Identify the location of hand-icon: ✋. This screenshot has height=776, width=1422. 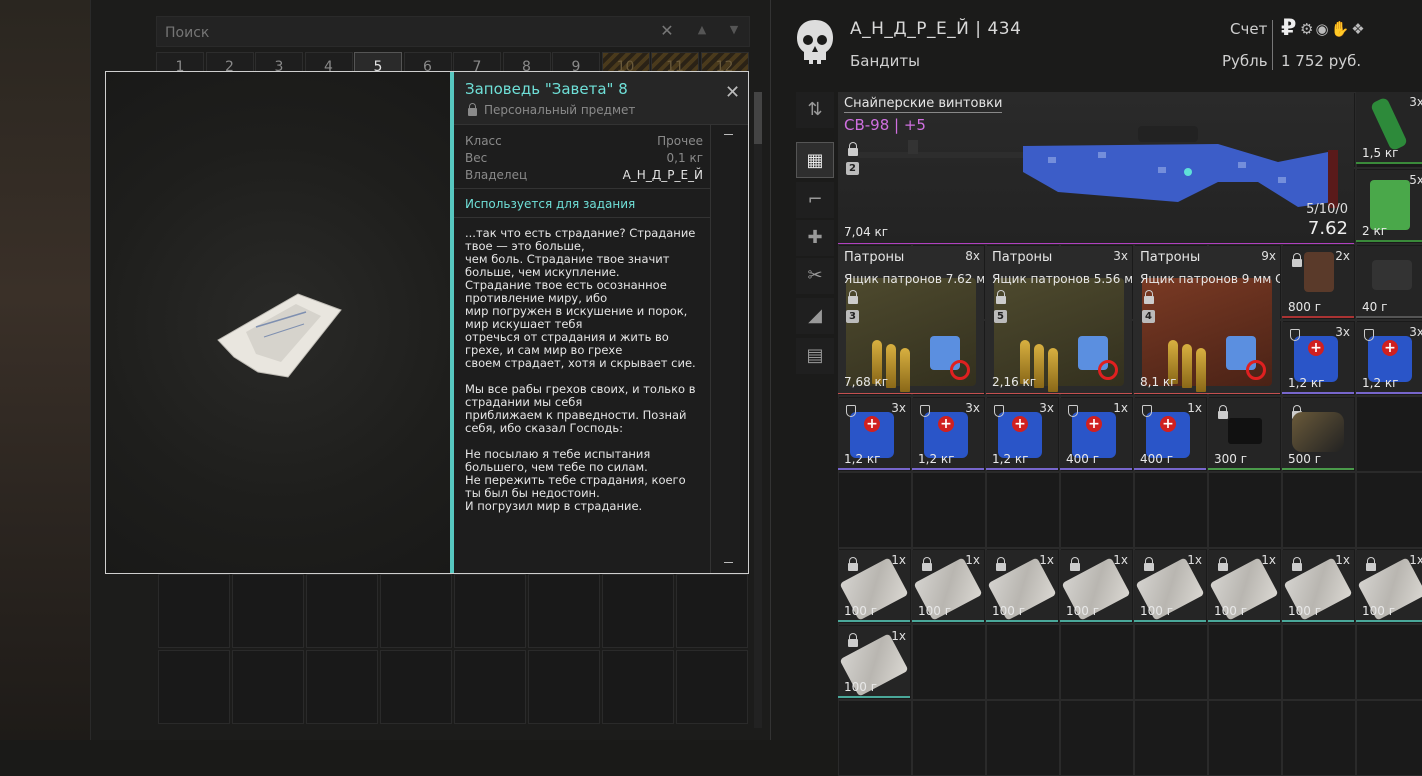
(1341, 29).